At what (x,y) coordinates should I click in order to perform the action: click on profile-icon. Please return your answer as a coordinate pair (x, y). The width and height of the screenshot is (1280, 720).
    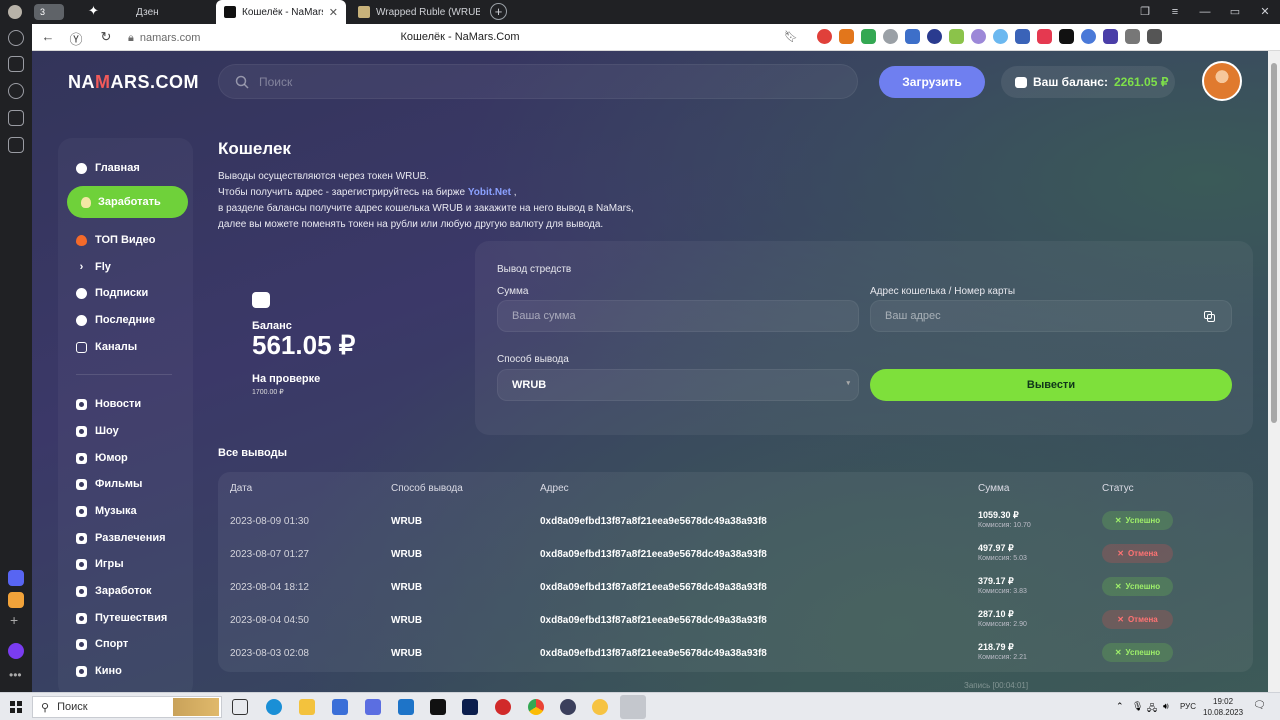
    Looking at the image, I should click on (15, 12).